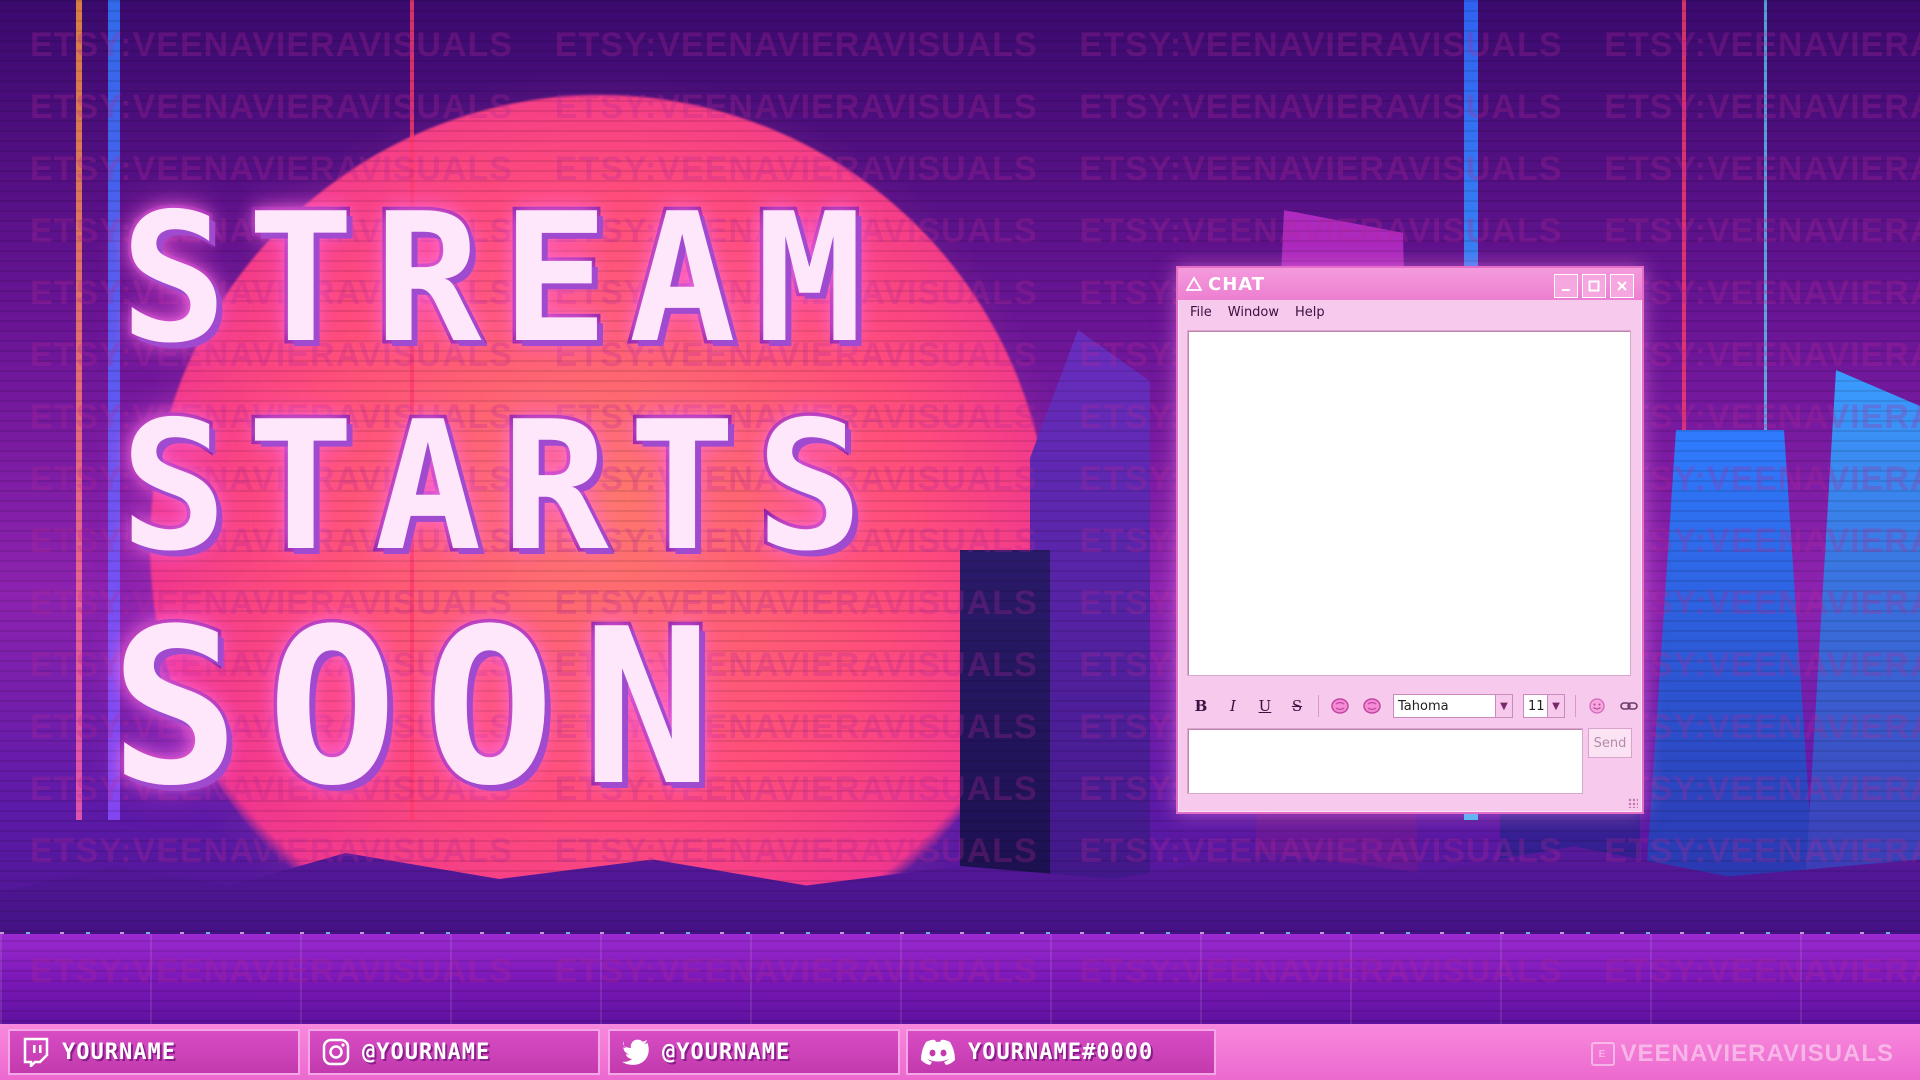 This screenshot has width=1920, height=1080. I want to click on discord-icon, so click(938, 1052).